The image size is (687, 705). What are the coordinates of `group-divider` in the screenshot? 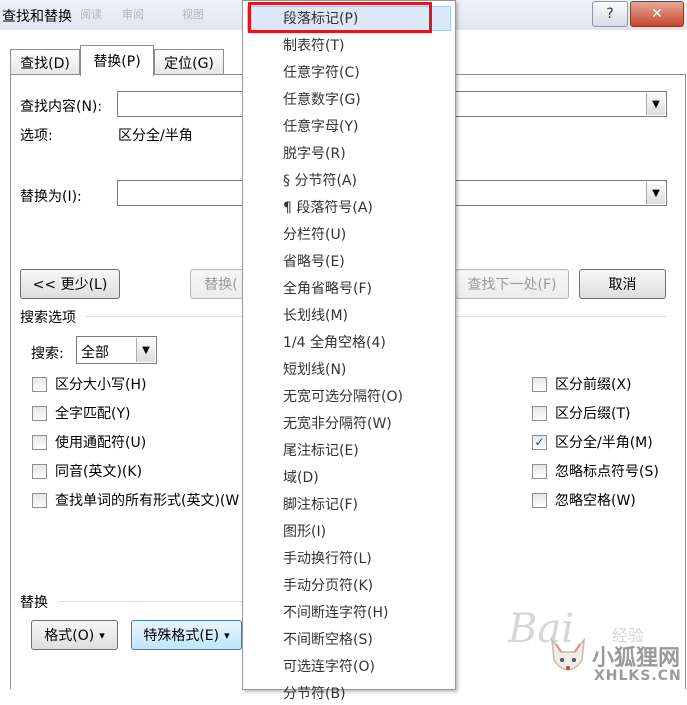 It's located at (150, 601).